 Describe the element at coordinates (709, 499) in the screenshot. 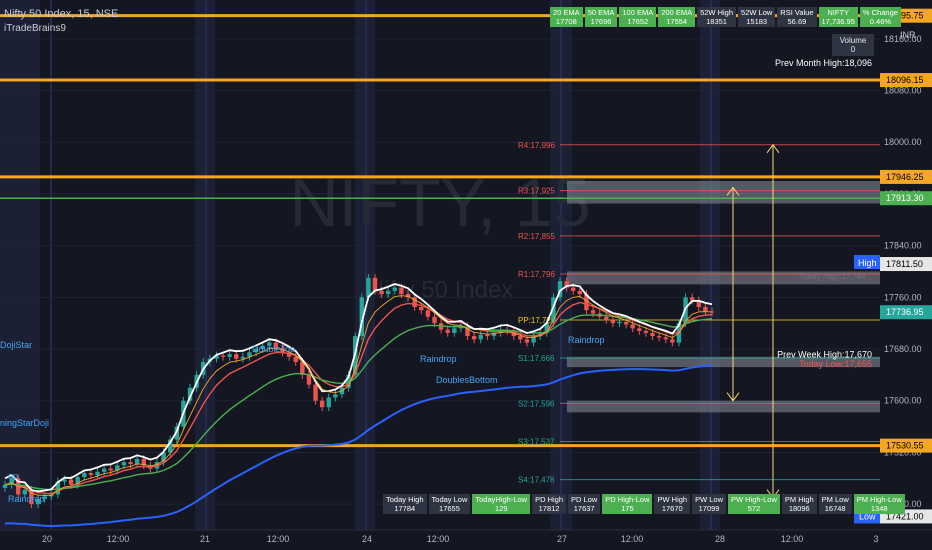

I see `session-stat-label: PW Low` at that location.